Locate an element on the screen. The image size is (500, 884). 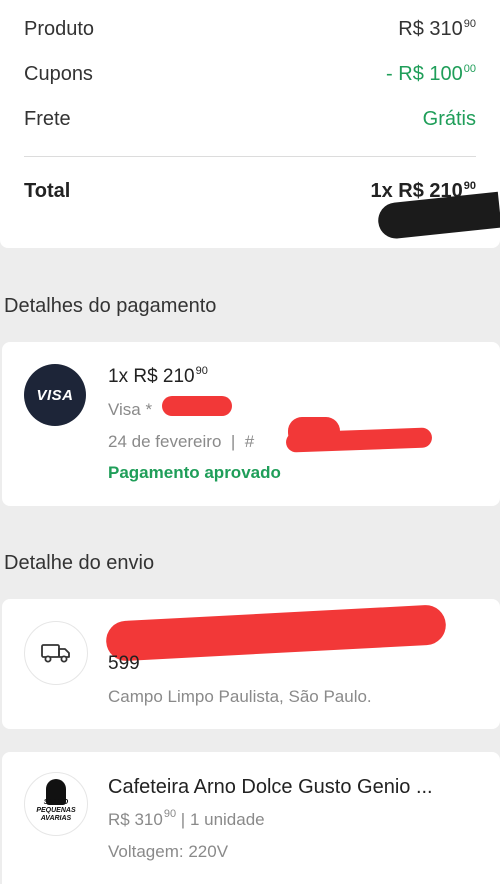
coupons-label: Cupons is located at coordinates (58, 74).